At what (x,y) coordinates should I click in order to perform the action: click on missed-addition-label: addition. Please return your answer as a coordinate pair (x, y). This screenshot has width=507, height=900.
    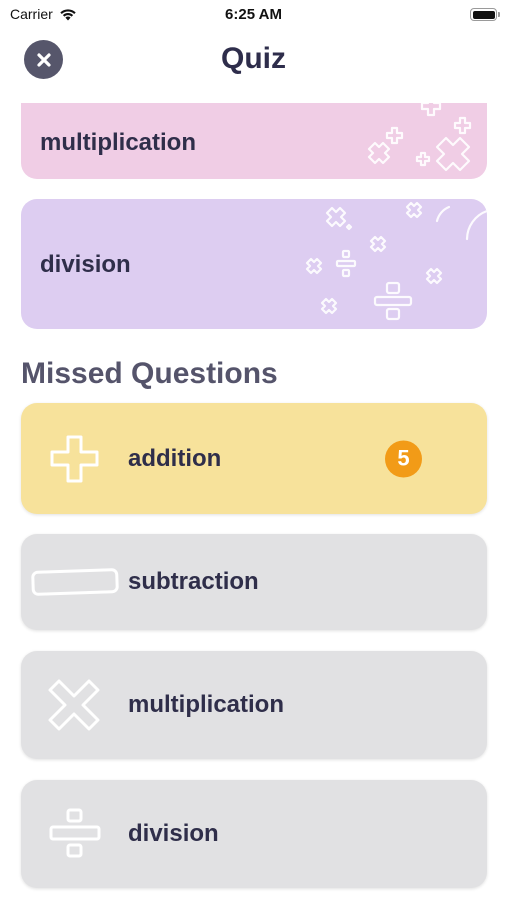
    Looking at the image, I should click on (175, 458).